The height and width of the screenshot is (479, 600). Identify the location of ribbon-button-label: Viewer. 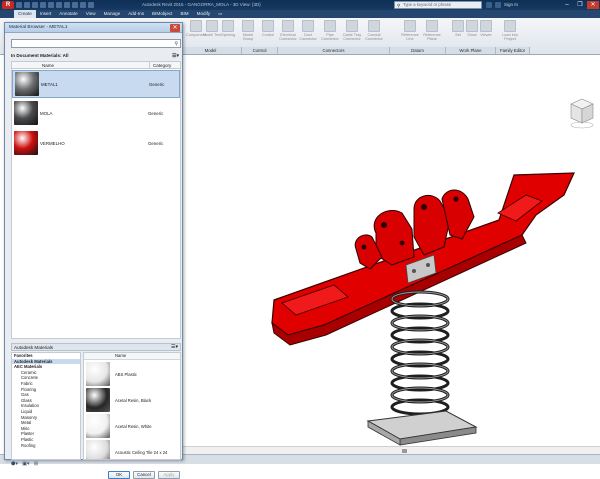
(486, 35).